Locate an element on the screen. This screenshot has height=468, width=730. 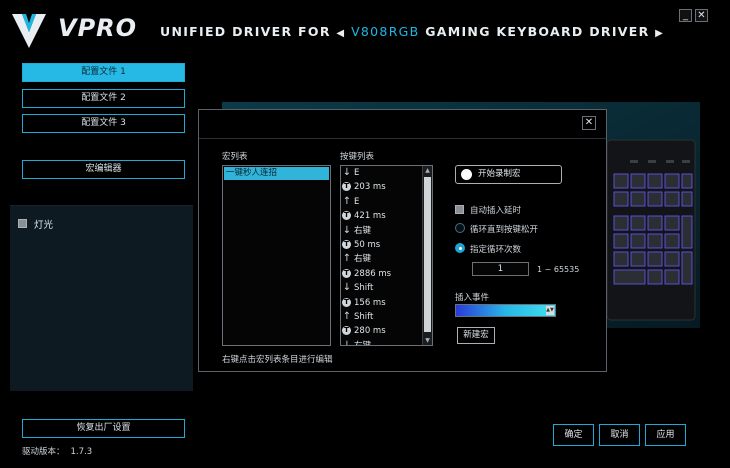
key-event-row: T 50 ms is located at coordinates (386, 245).